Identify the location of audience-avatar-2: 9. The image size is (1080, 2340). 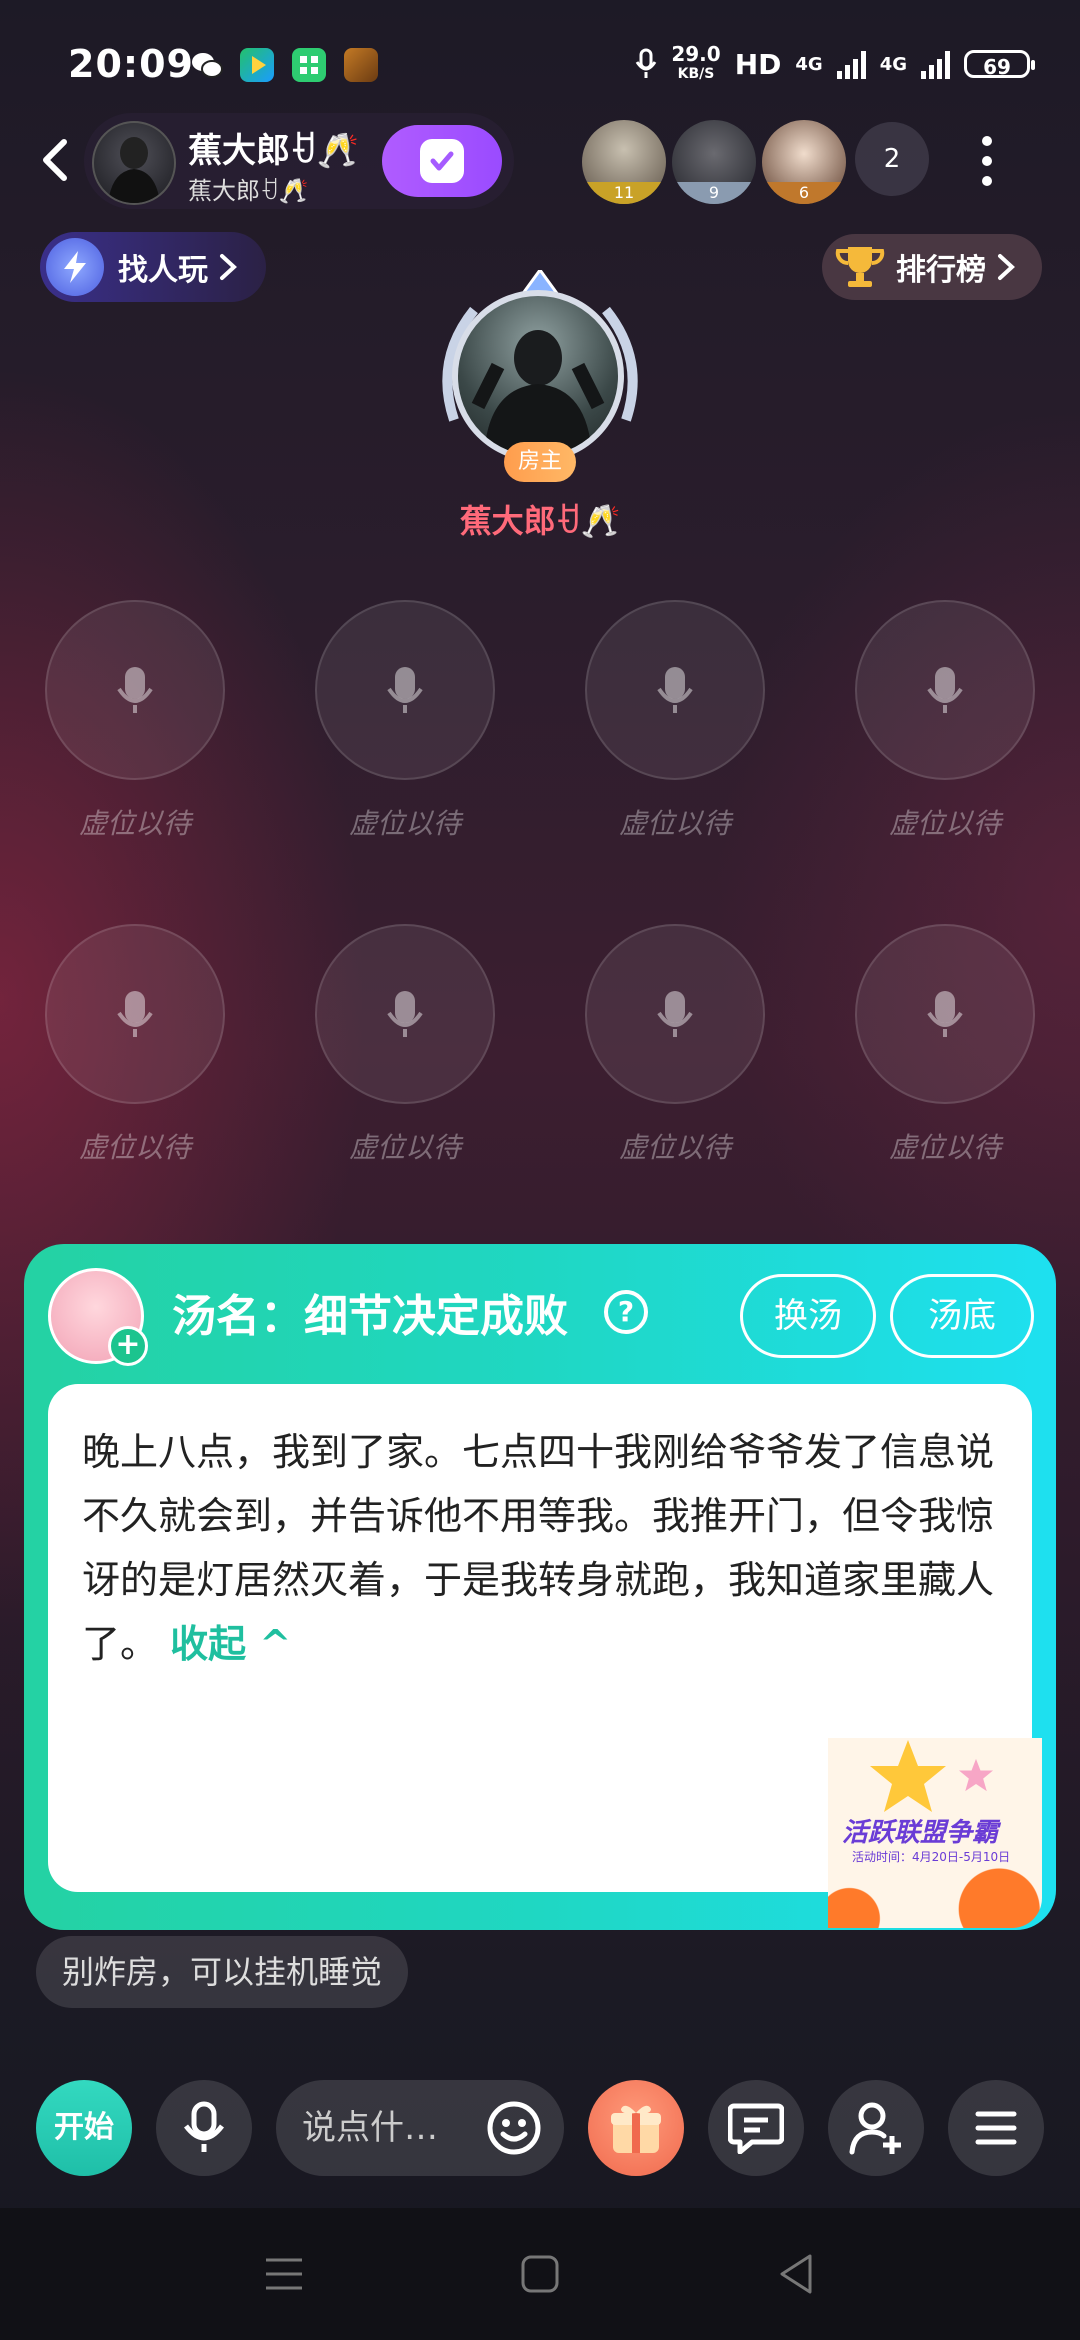
(714, 162).